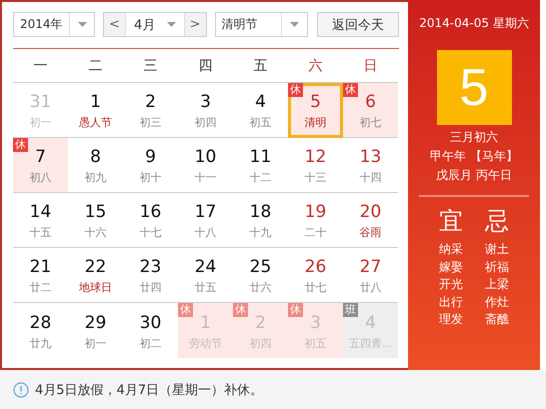 The height and width of the screenshot is (409, 546). Describe the element at coordinates (315, 287) in the screenshot. I see `lunar-date: 廿七` at that location.